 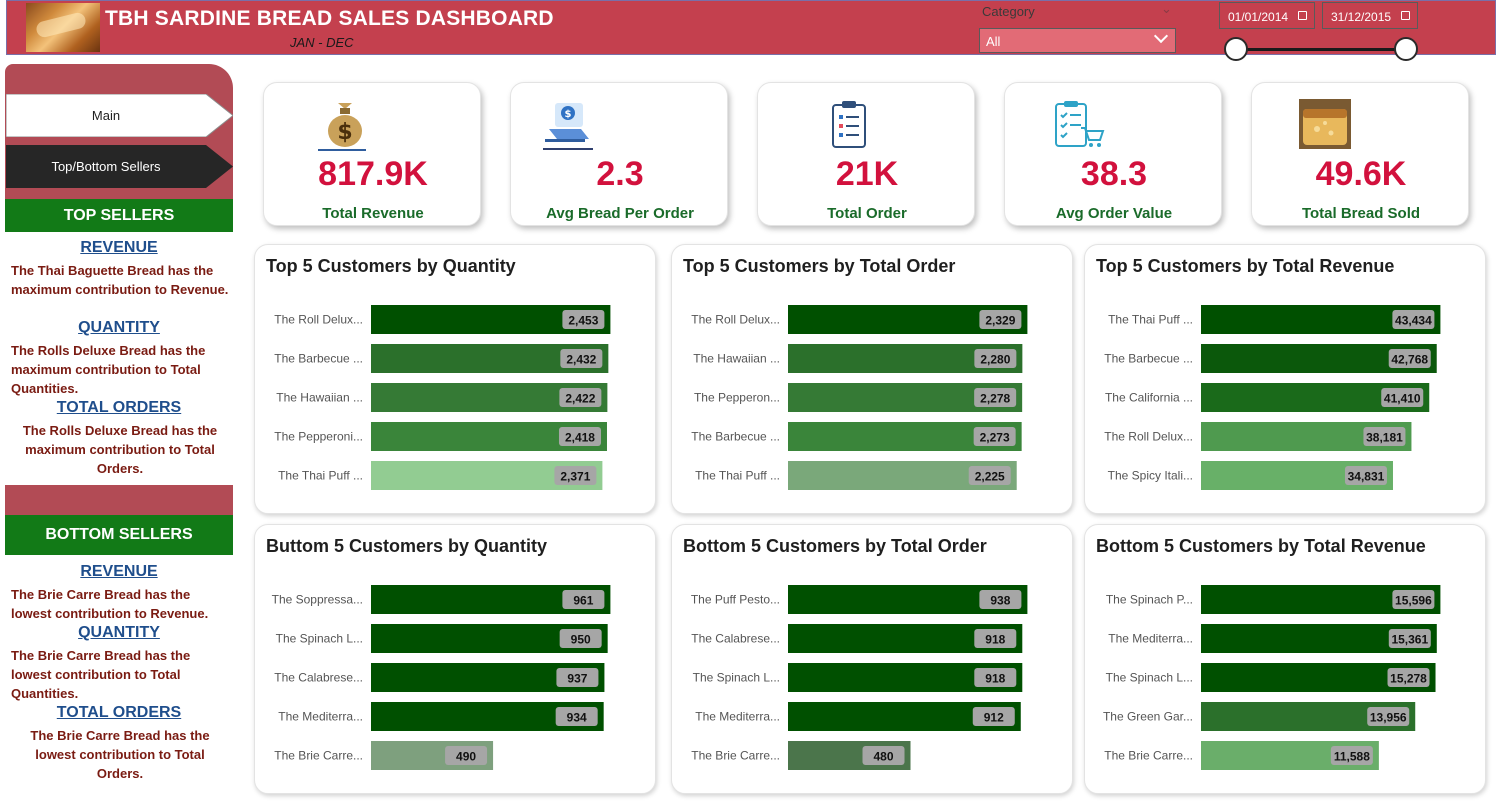 I want to click on data-label: 38,181, so click(x=1384, y=438).